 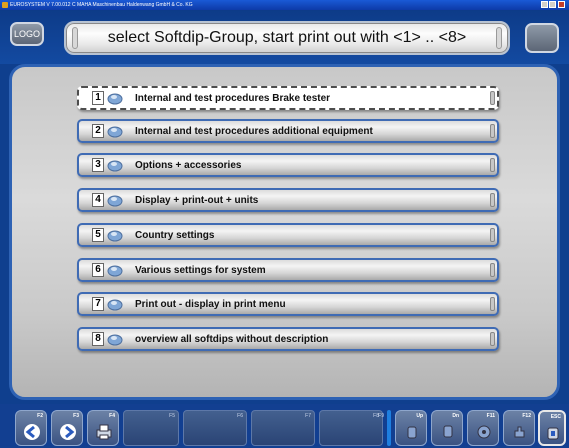 I want to click on f12-button: F12, so click(x=519, y=428).